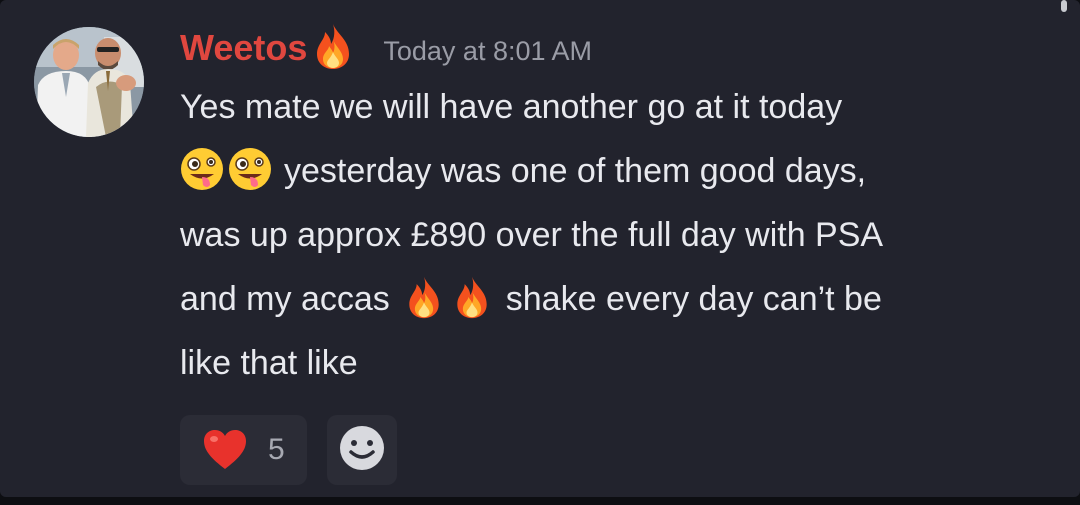 The height and width of the screenshot is (505, 1080). I want to click on message-line-4: and my accas shake every day can’t be, so click(620, 299).